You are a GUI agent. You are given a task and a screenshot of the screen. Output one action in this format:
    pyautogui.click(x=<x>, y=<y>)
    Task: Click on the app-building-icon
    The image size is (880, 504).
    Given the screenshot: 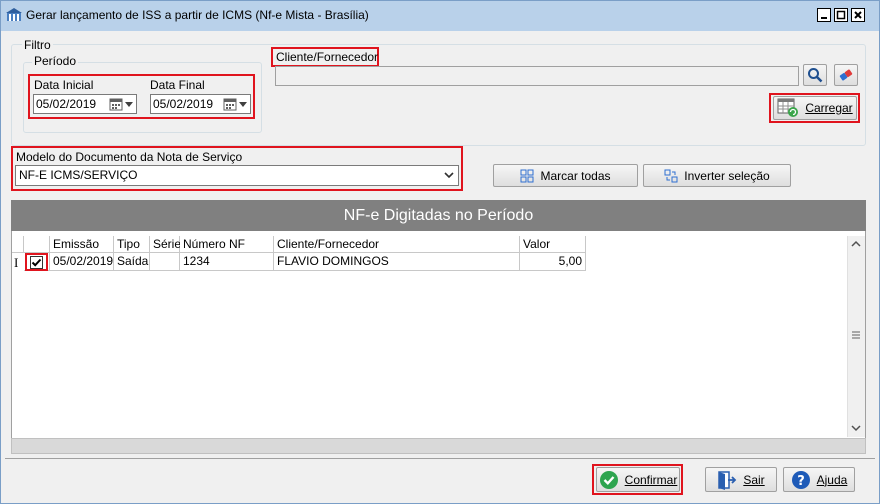 What is the action you would take?
    pyautogui.click(x=14, y=14)
    